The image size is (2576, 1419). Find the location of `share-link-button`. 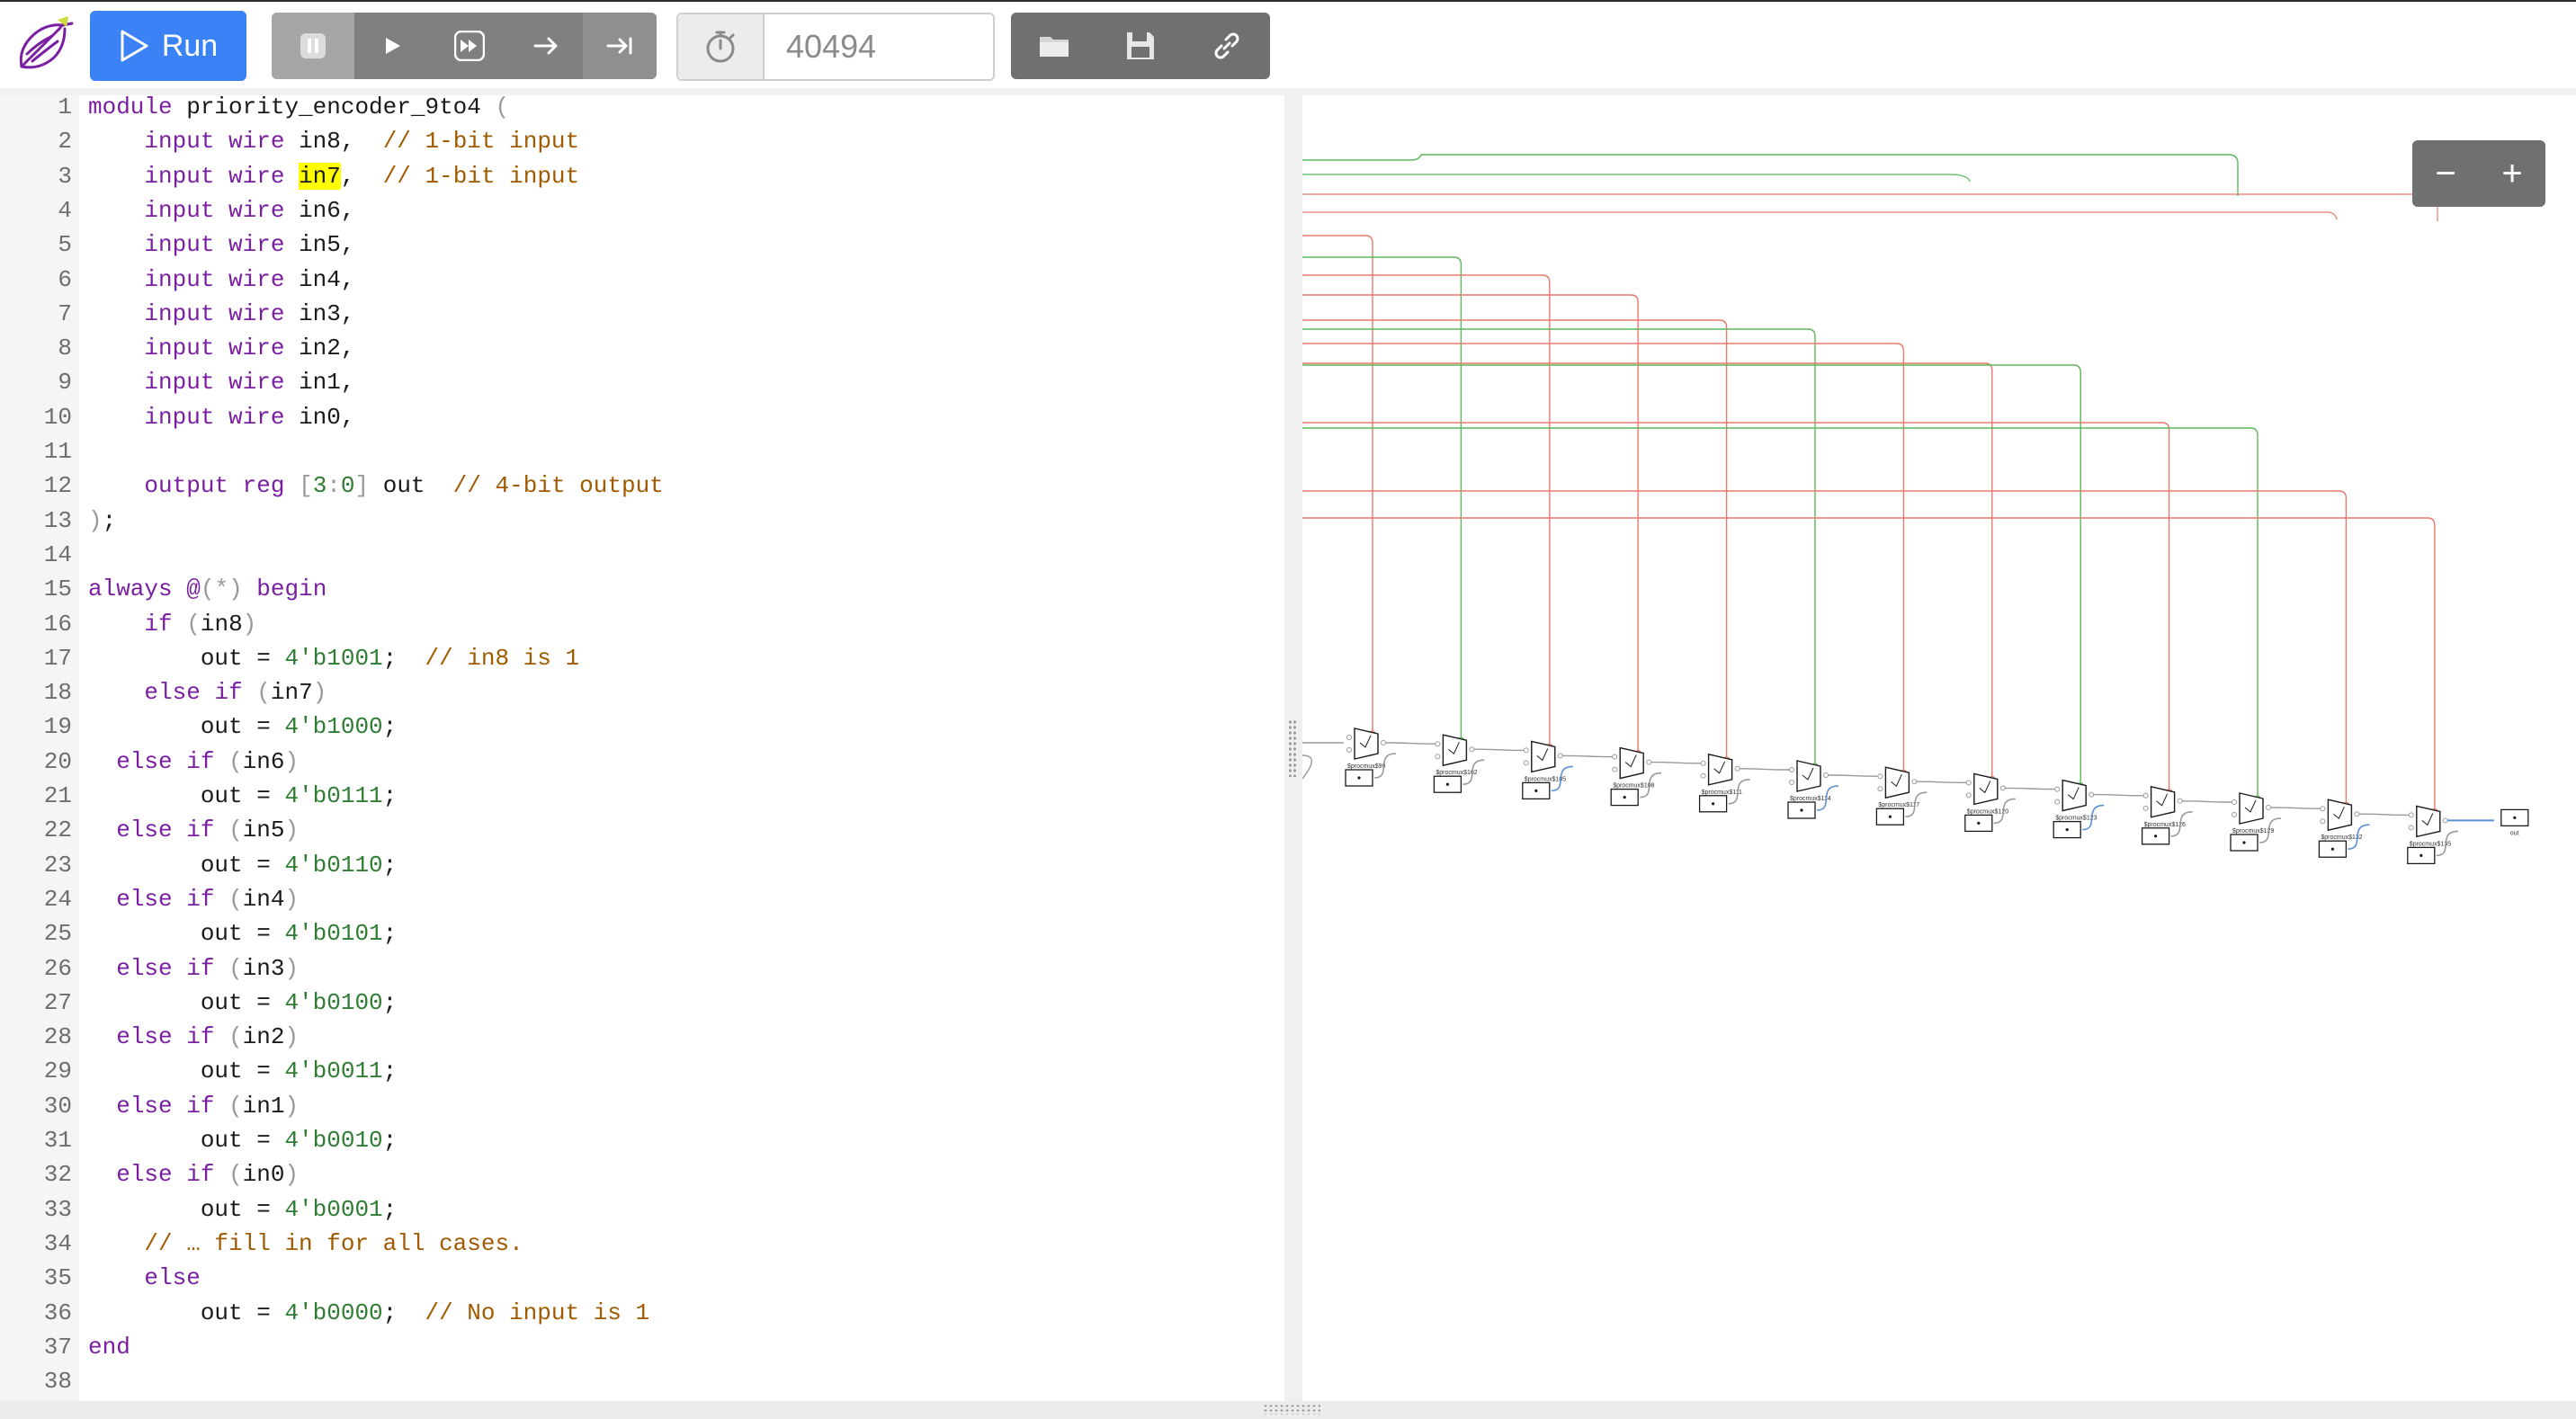

share-link-button is located at coordinates (1227, 46).